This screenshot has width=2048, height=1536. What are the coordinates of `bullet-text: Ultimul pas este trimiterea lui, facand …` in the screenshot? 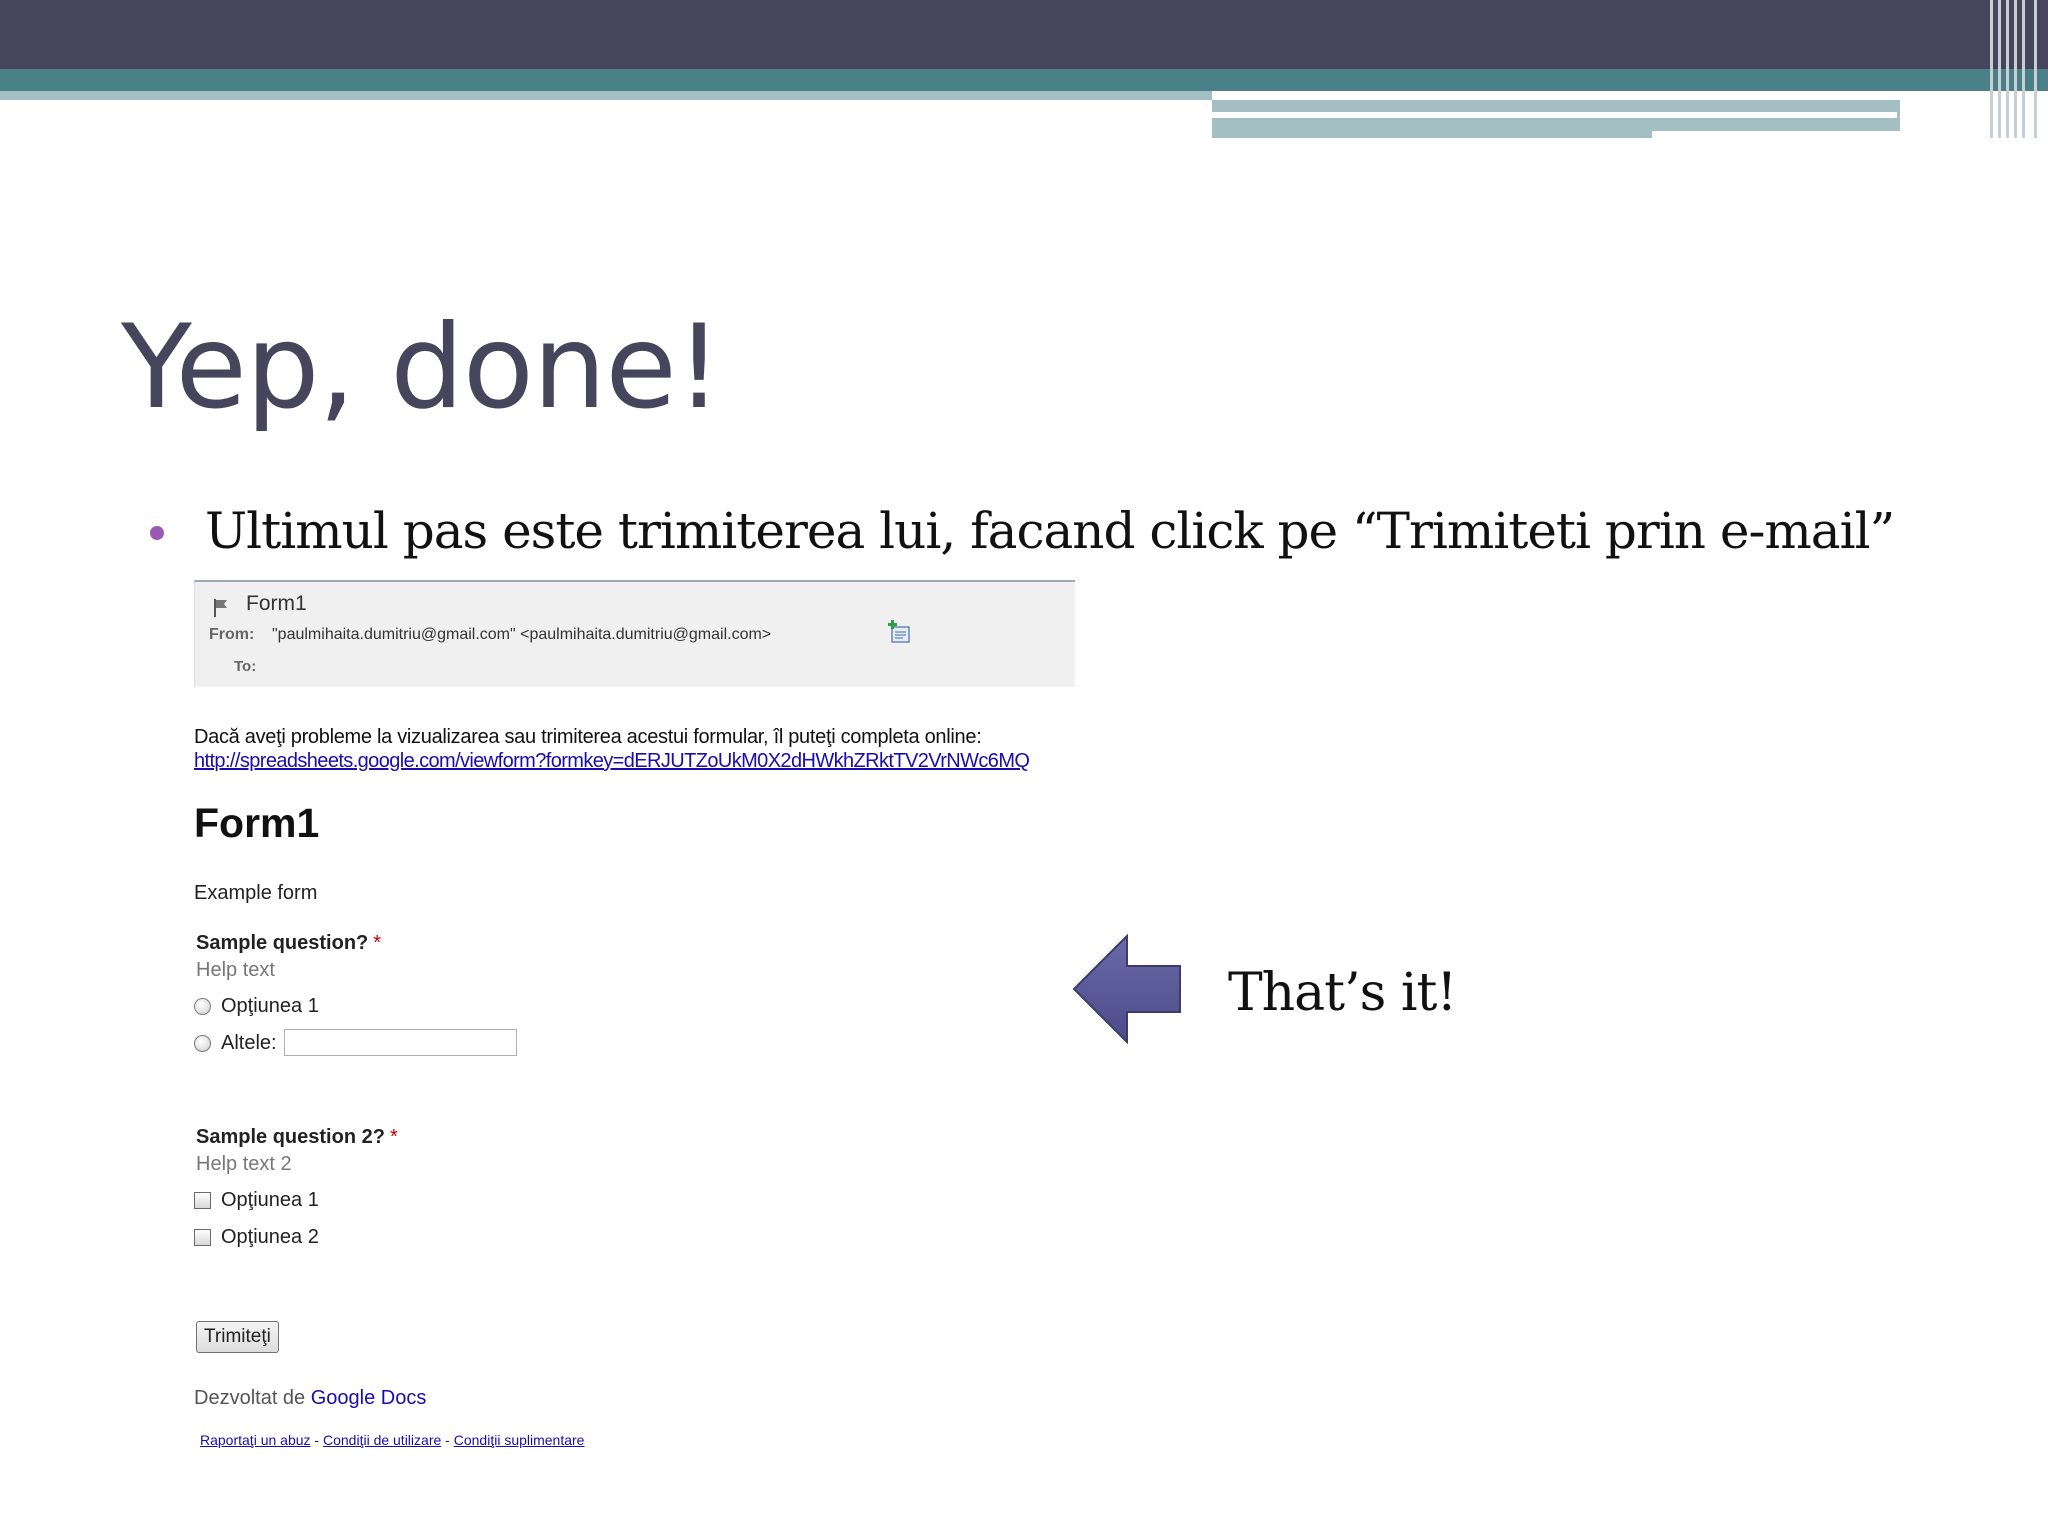 It's located at (1050, 531).